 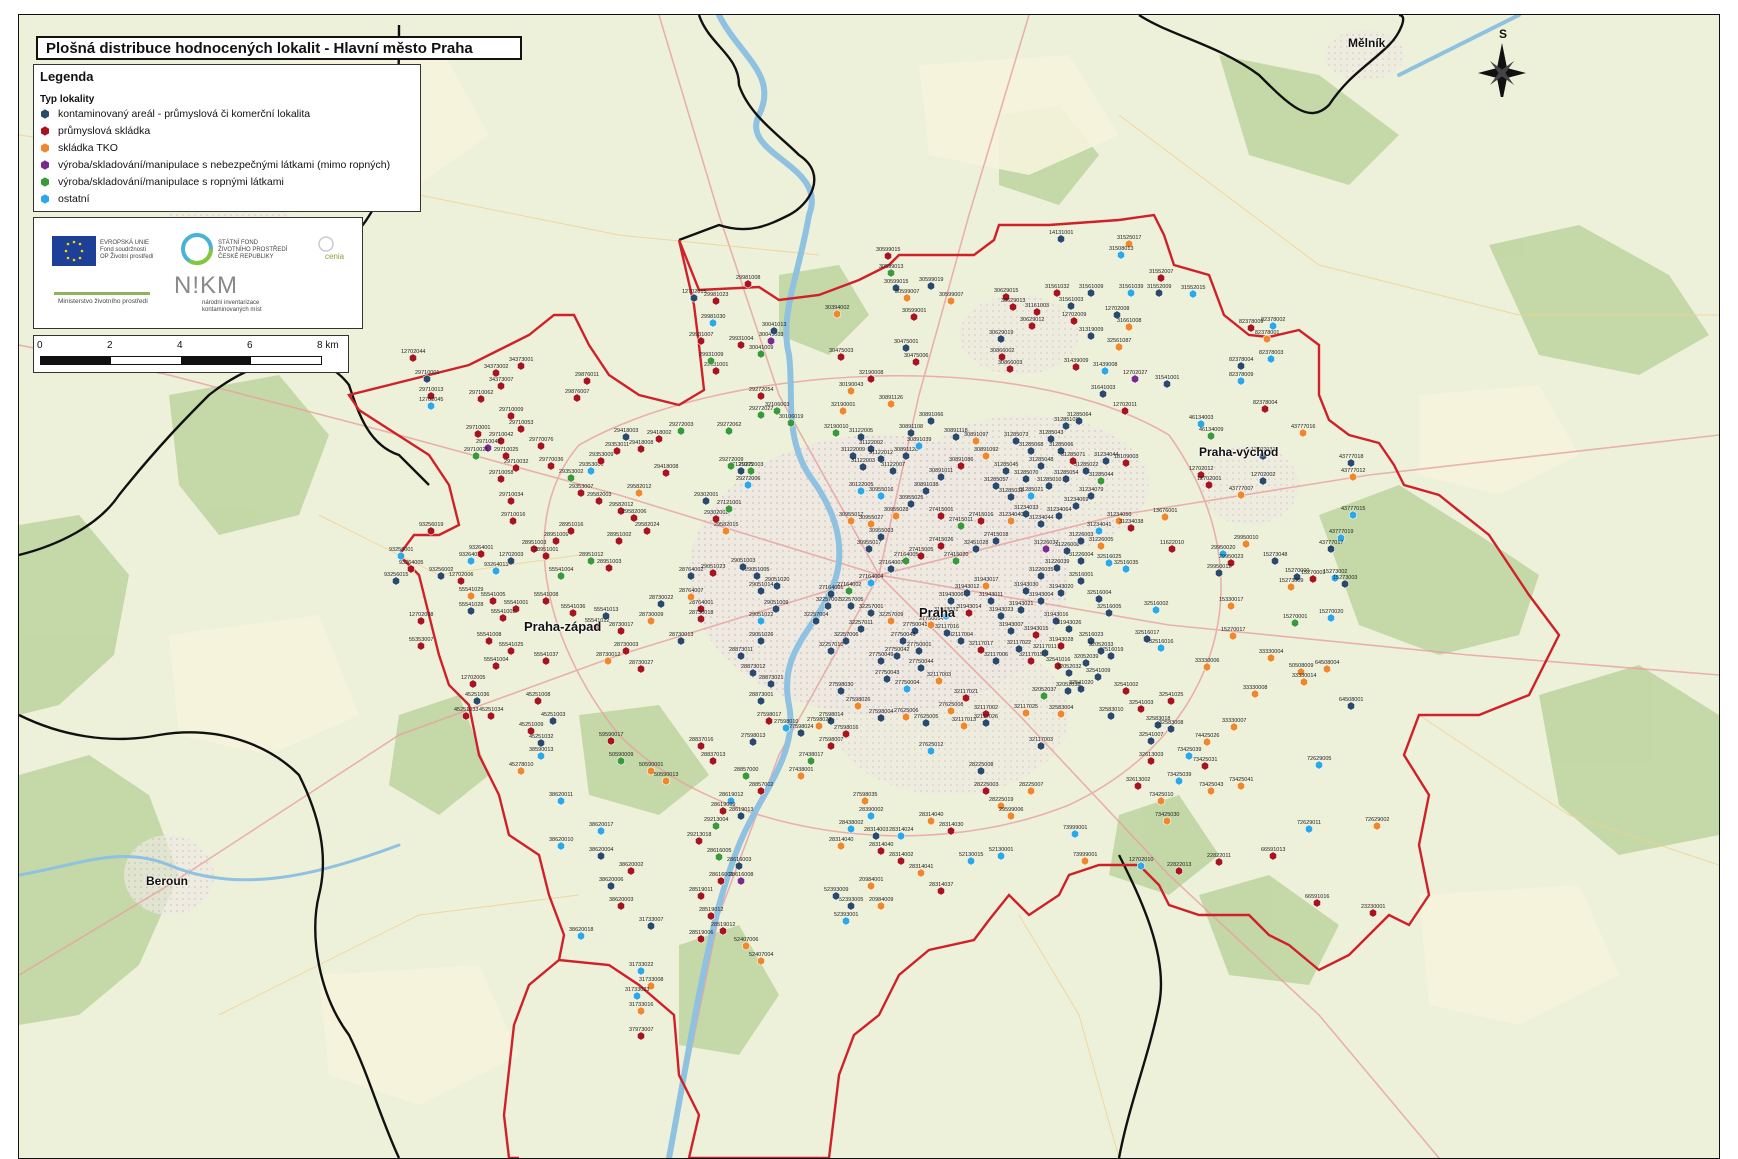 I want to click on locality-id-label: 33330008, so click(x=1255, y=688).